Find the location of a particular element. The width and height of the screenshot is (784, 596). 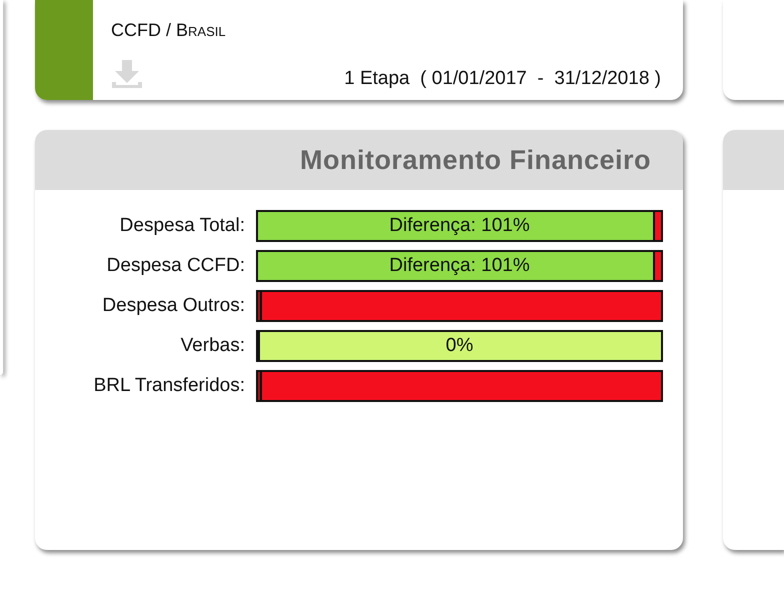

download-icon is located at coordinates (127, 74).